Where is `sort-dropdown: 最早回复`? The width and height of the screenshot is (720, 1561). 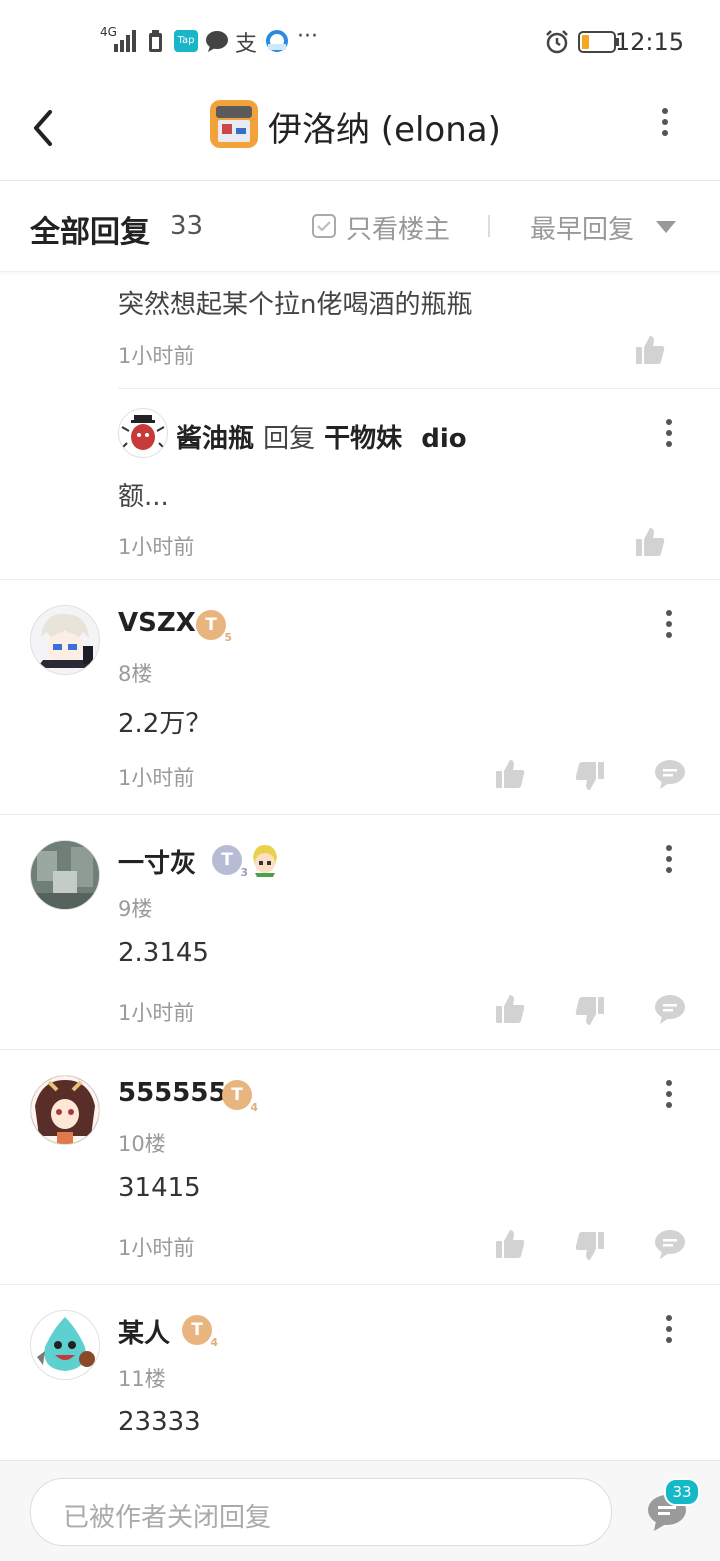
sort-dropdown: 最早回复 is located at coordinates (582, 227).